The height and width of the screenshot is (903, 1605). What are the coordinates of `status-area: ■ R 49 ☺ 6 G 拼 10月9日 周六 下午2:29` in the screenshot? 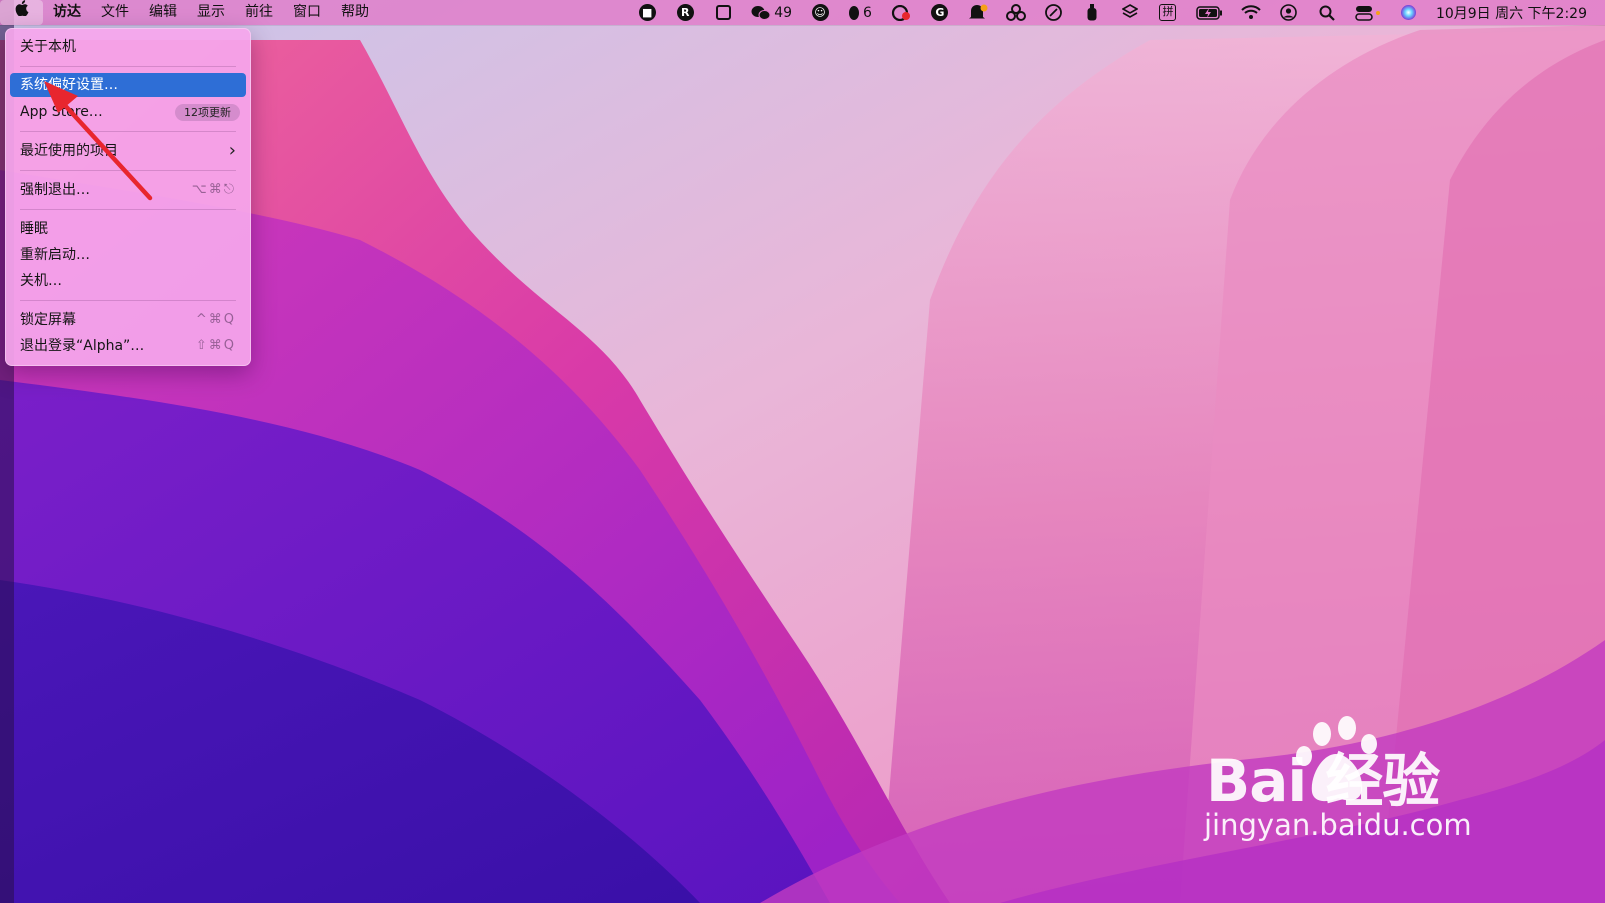 It's located at (1110, 12).